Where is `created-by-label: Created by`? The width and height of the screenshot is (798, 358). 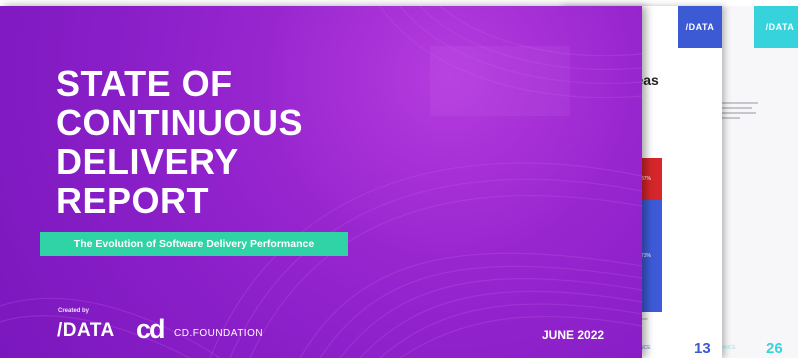 created-by-label: Created by is located at coordinates (74, 311).